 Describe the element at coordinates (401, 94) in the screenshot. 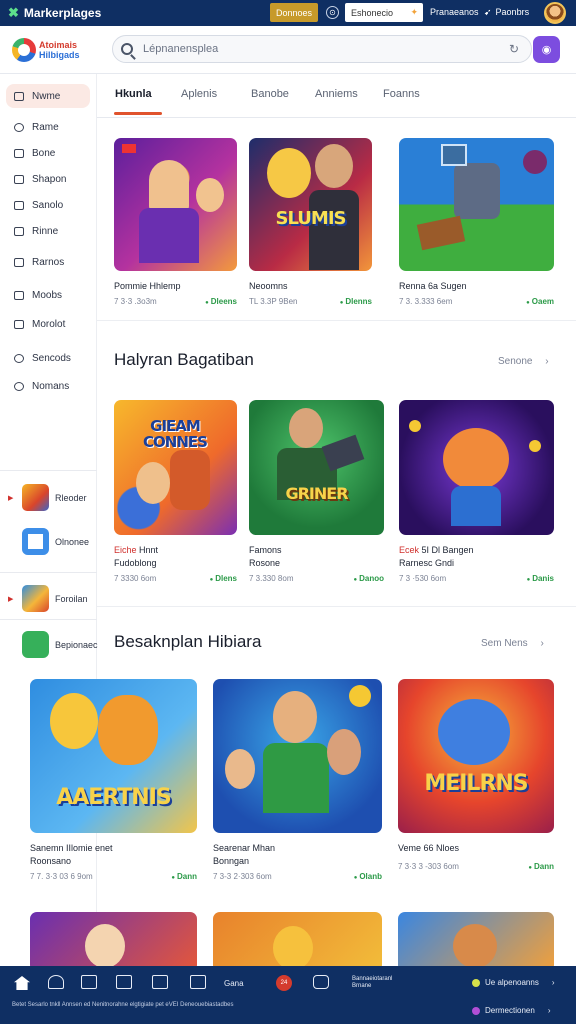

I see `tab-5: Foanns` at that location.